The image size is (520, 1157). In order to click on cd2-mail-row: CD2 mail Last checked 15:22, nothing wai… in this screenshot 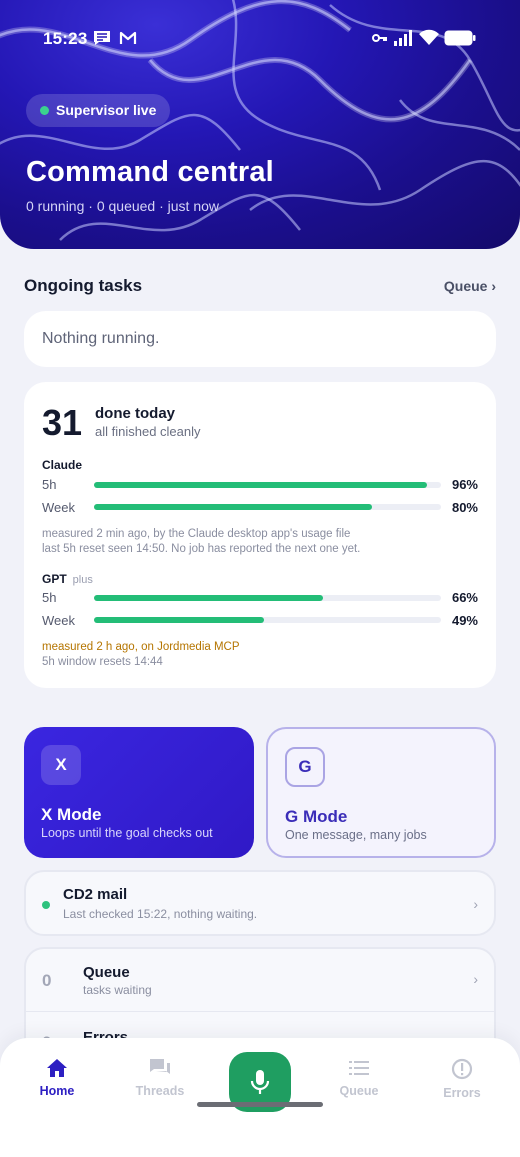, I will do `click(260, 903)`.